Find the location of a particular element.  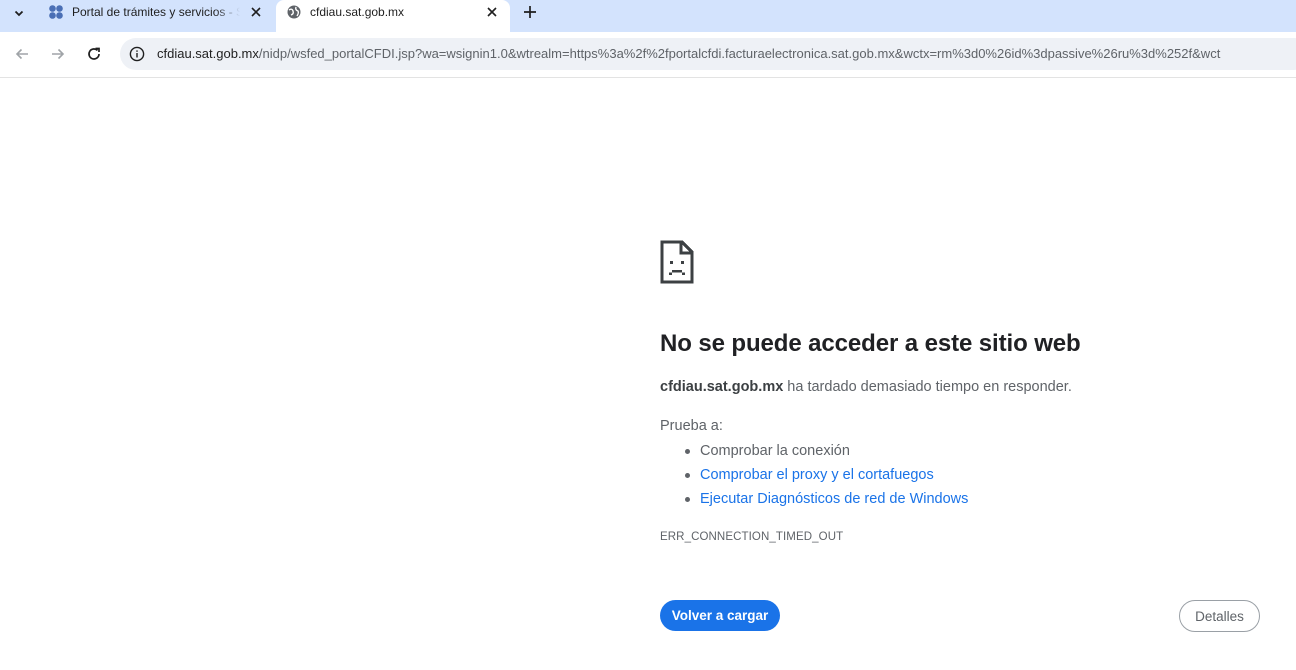

chevron-down-icon is located at coordinates (19, 13).